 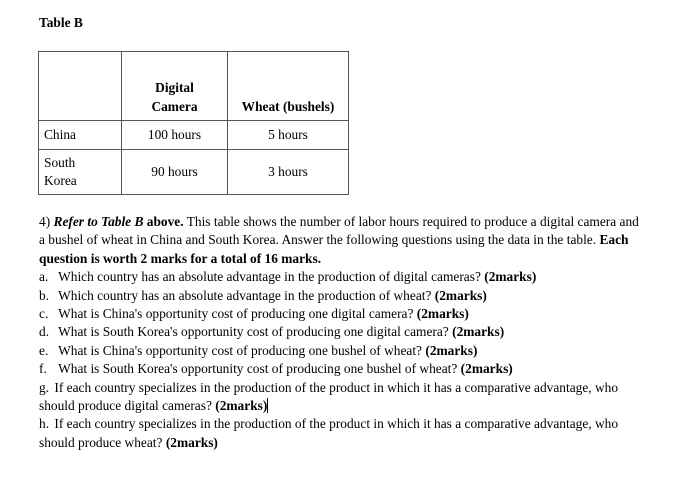 I want to click on item-label: b., so click(x=44, y=295).